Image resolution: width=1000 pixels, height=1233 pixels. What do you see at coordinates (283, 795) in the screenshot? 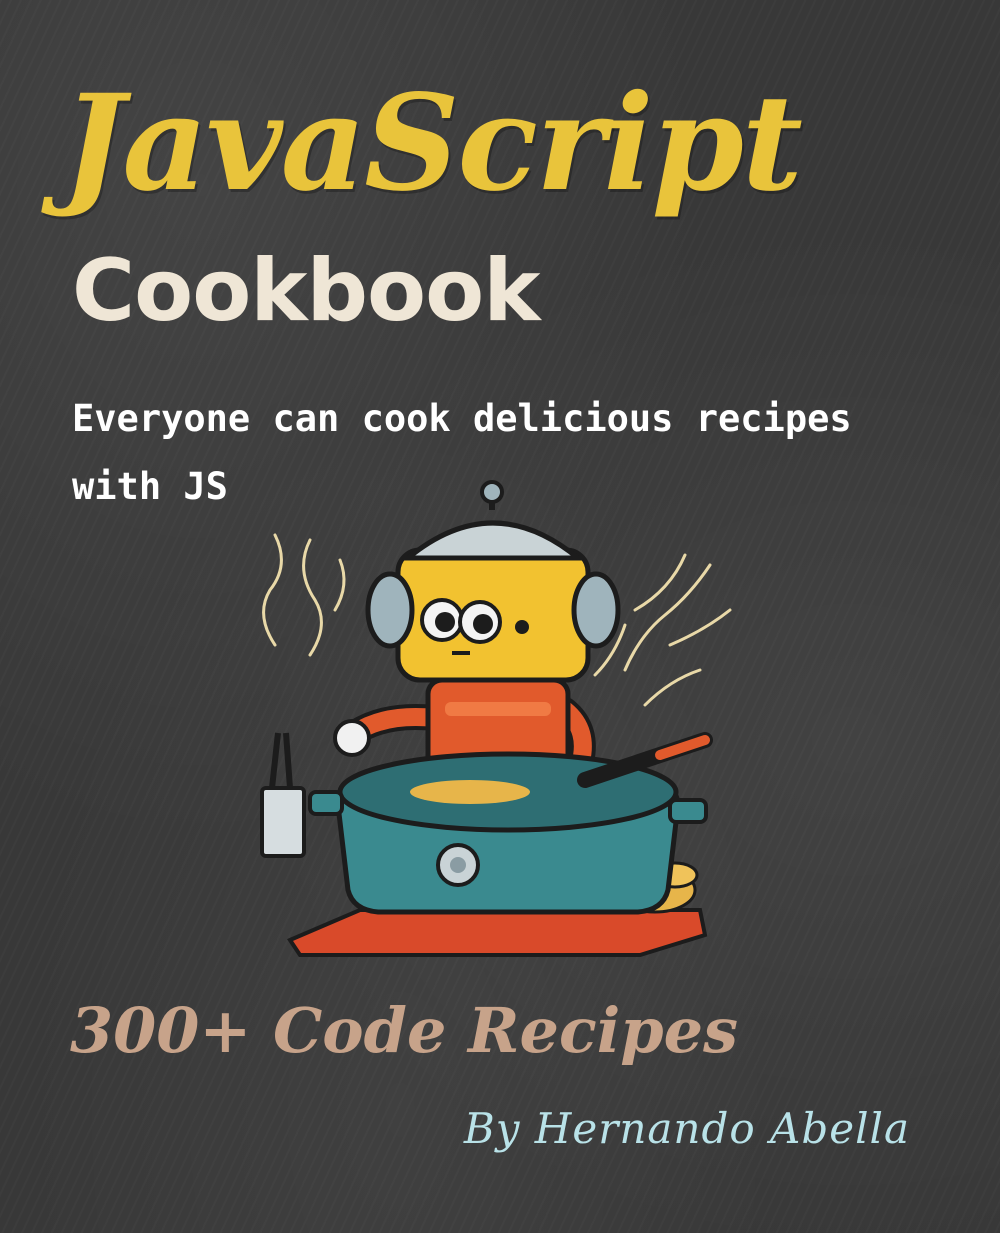
I see `utensil-cup-icon` at bounding box center [283, 795].